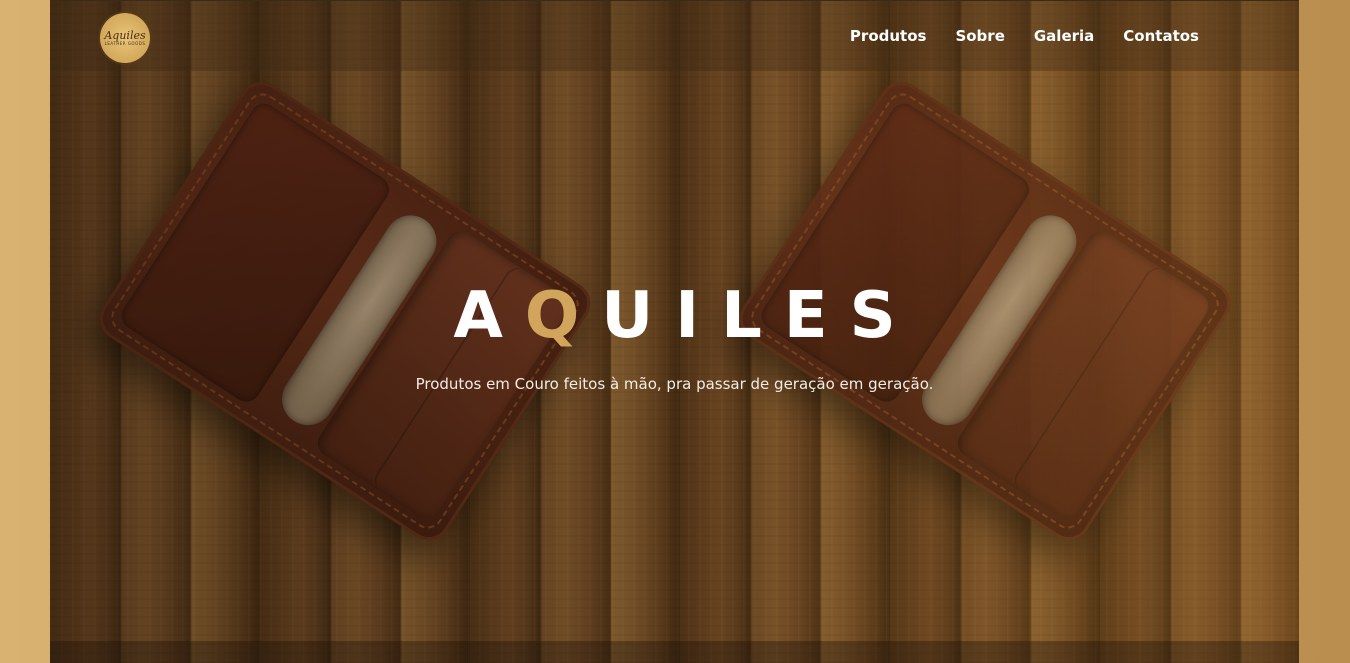  I want to click on main-nav: Produtos Sobre Galeria Contatos, so click(1024, 36).